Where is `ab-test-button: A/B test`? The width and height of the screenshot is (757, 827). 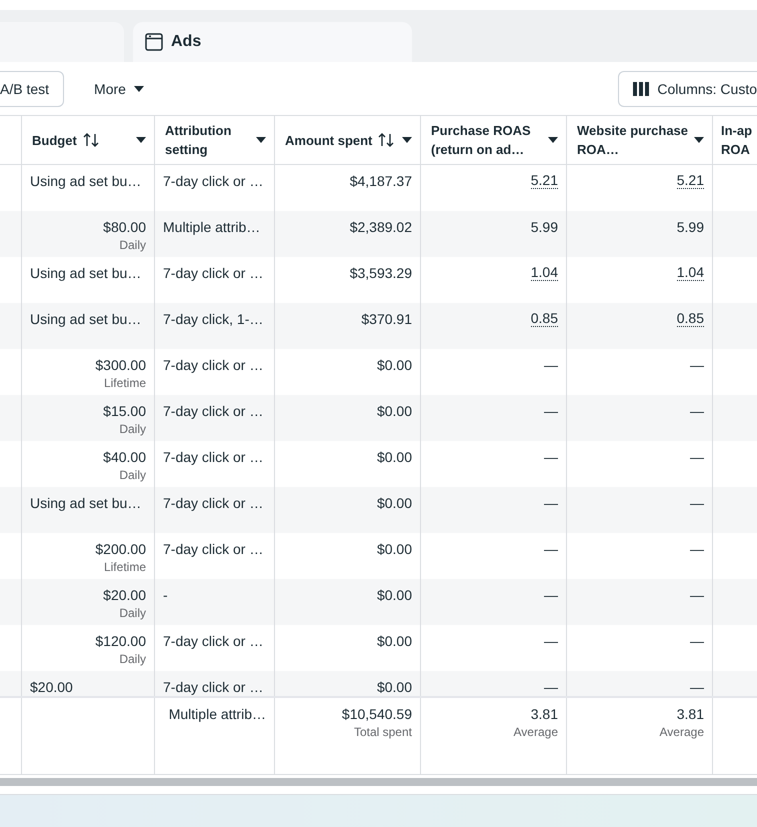
ab-test-button: A/B test is located at coordinates (32, 88).